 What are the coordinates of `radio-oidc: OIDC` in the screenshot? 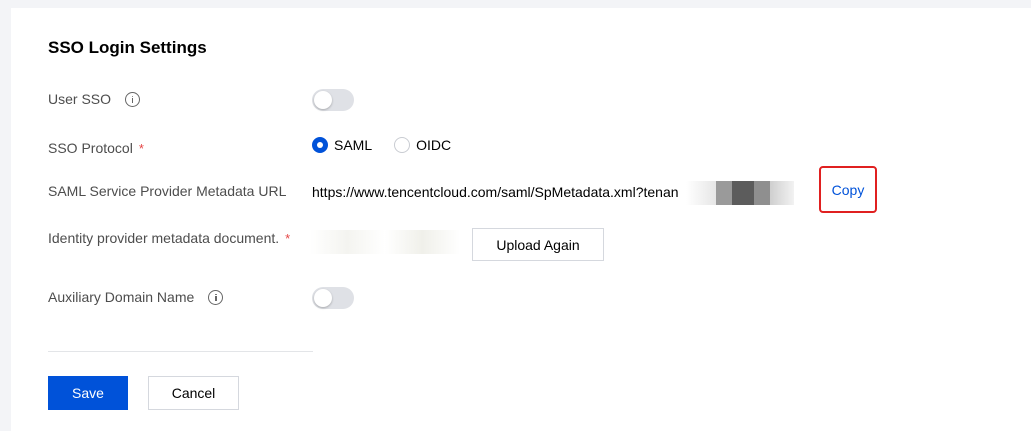 It's located at (422, 145).